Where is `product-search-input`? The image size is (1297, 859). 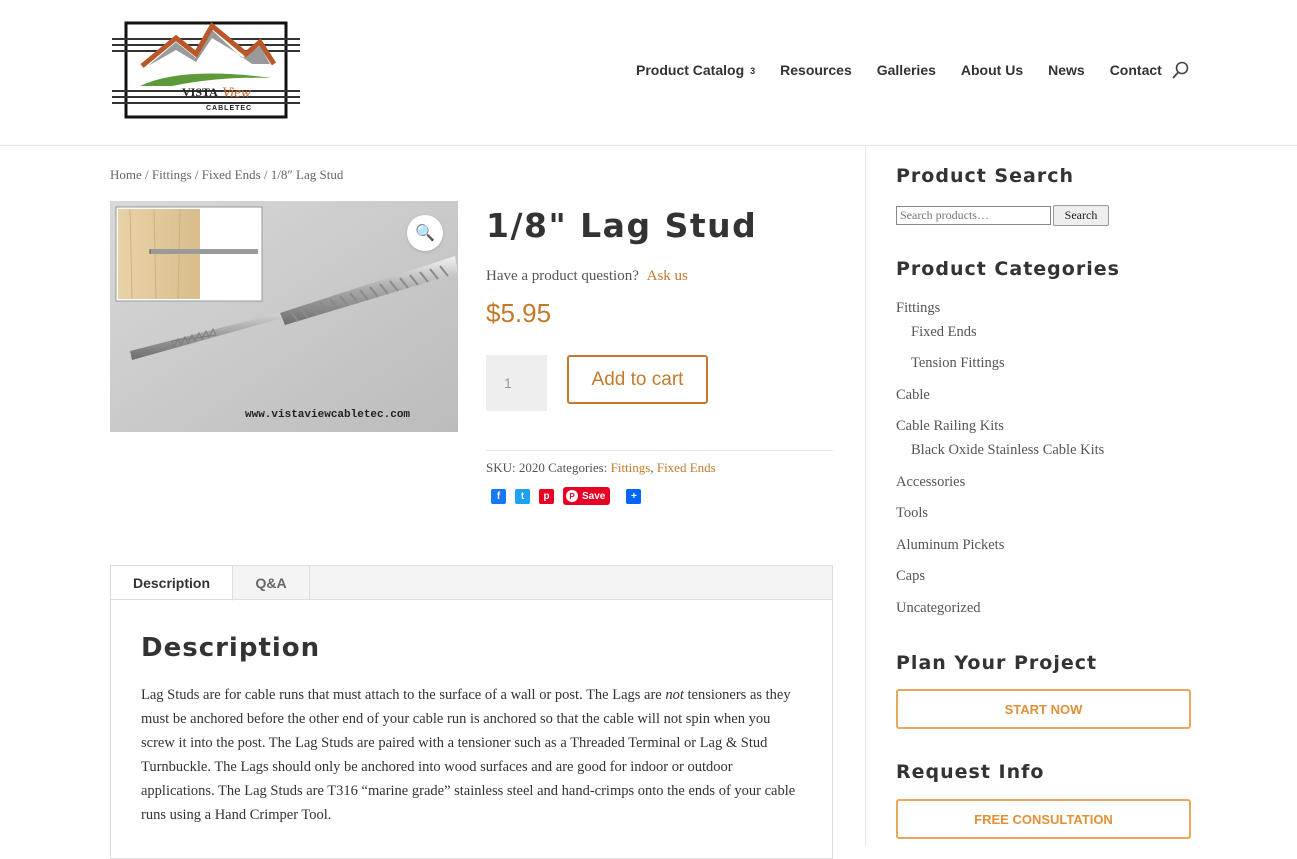
product-search-input is located at coordinates (973, 215).